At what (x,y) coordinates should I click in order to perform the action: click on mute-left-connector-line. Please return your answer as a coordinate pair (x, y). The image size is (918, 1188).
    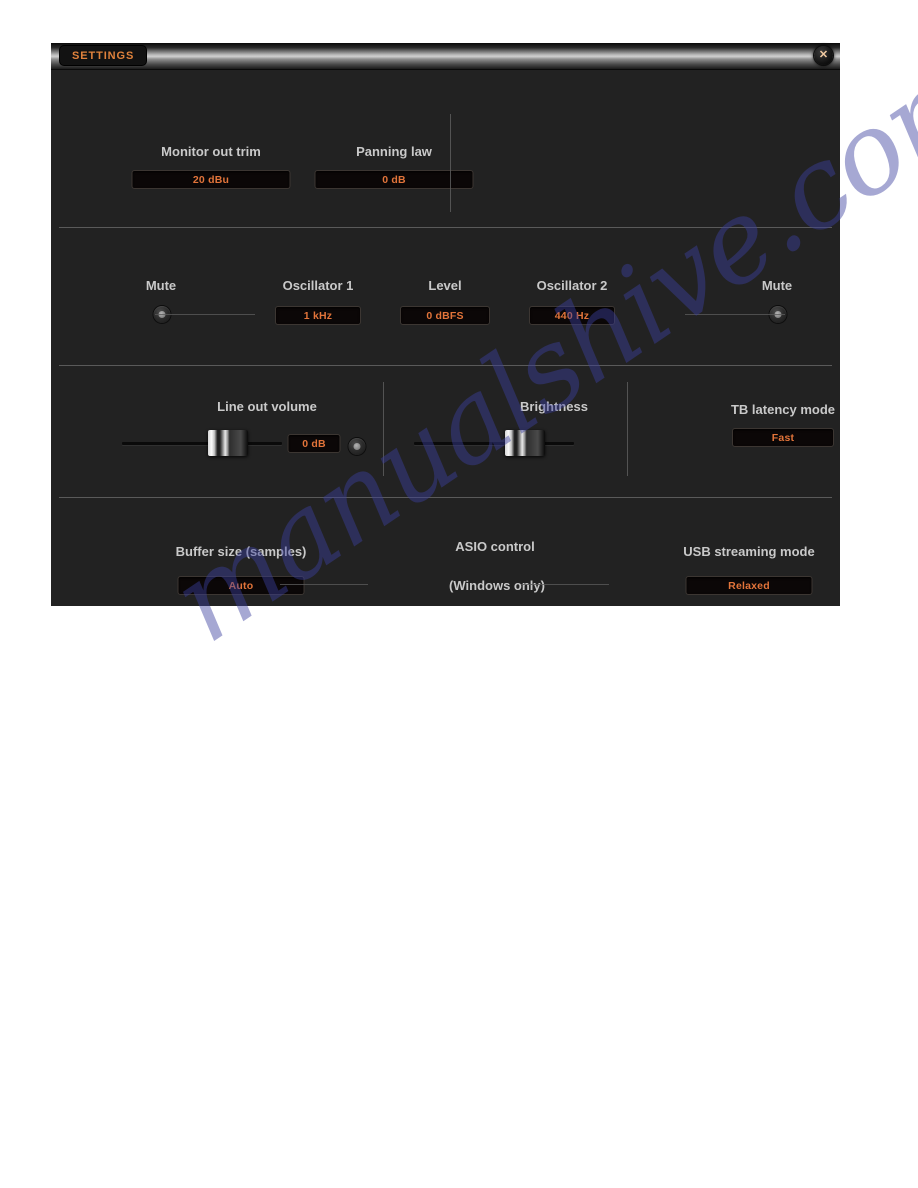
    Looking at the image, I should click on (205, 314).